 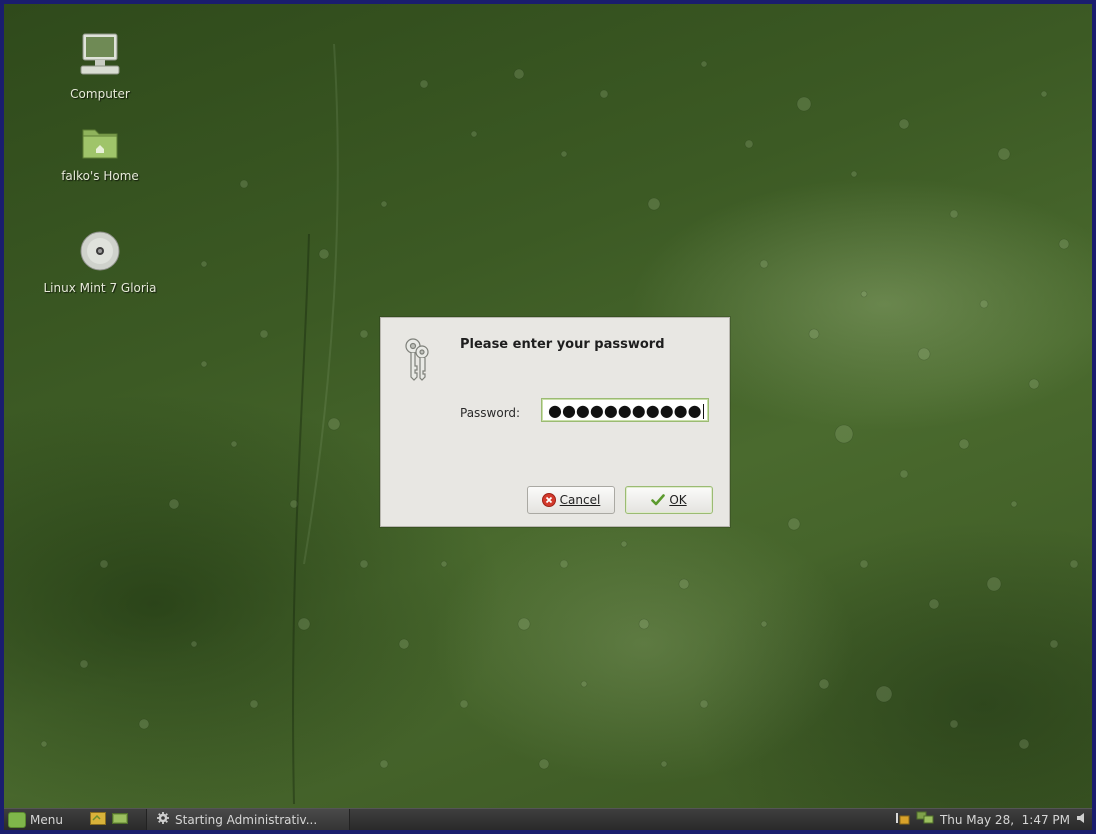 I want to click on checkmark-icon, so click(x=658, y=500).